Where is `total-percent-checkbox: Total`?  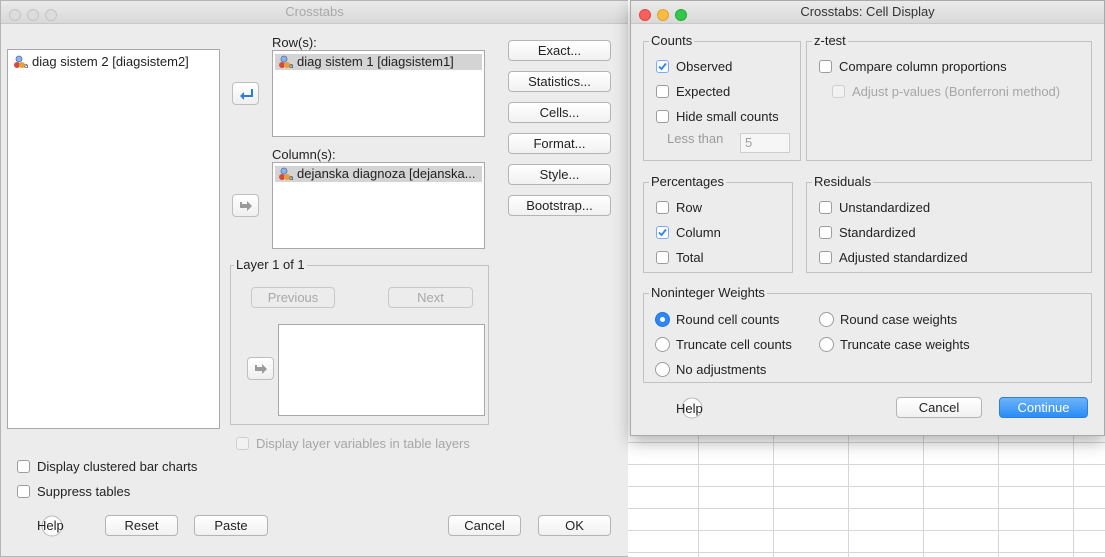
total-percent-checkbox: Total is located at coordinates (679, 258).